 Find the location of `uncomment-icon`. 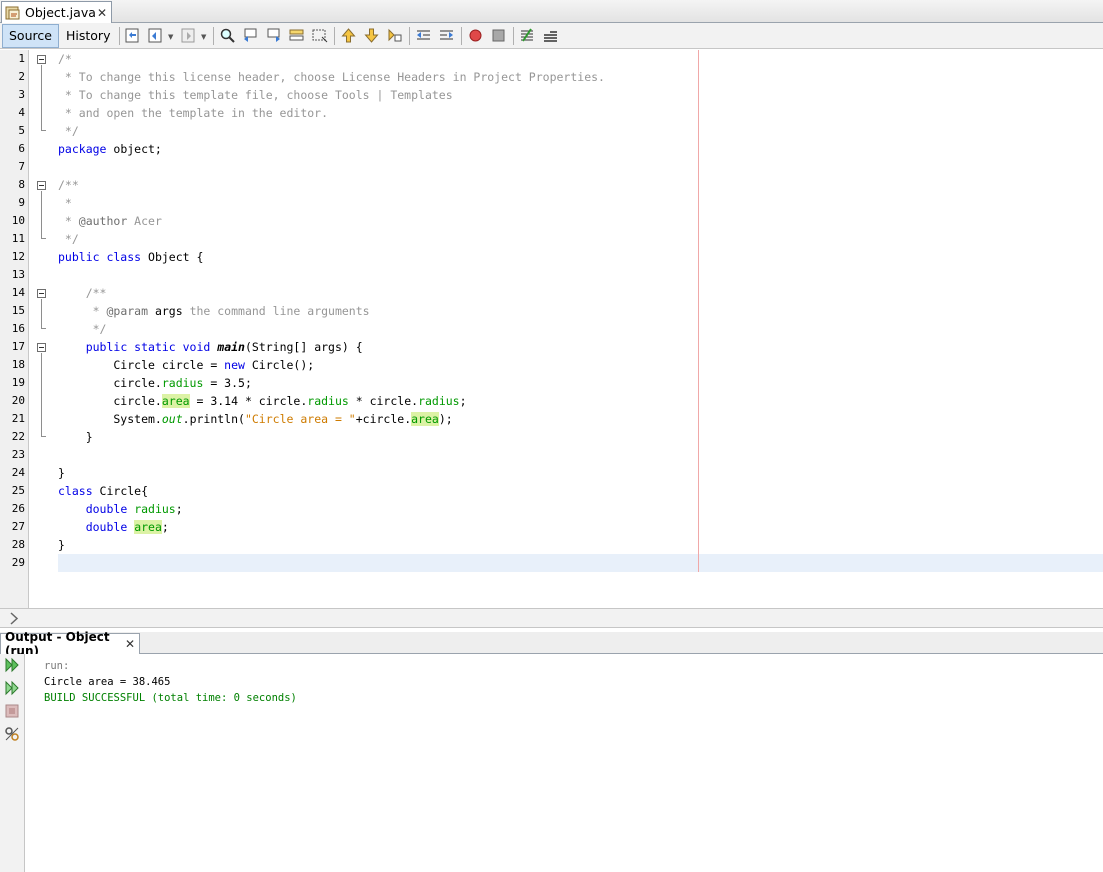

uncomment-icon is located at coordinates (550, 35).